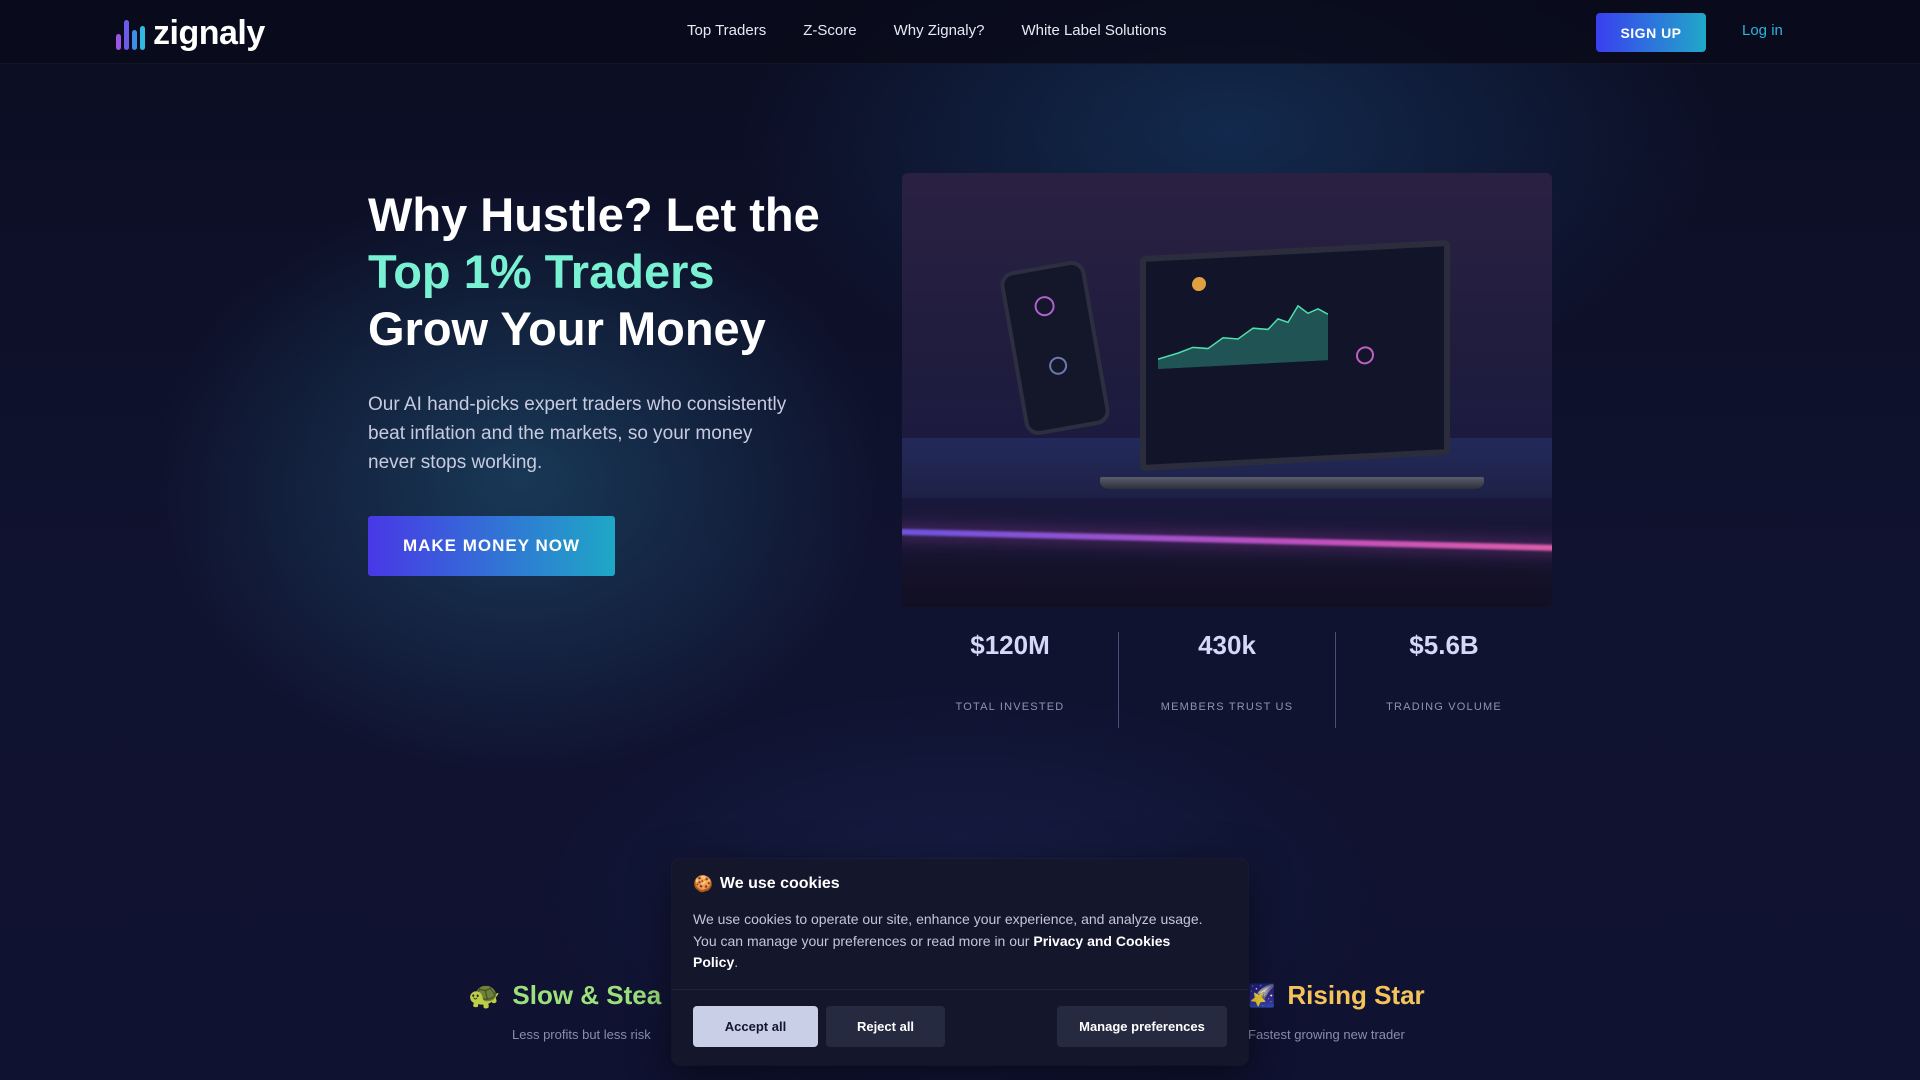 The image size is (1920, 1080). What do you see at coordinates (1262, 995) in the screenshot?
I see `shooting-star-icon: 🌠` at bounding box center [1262, 995].